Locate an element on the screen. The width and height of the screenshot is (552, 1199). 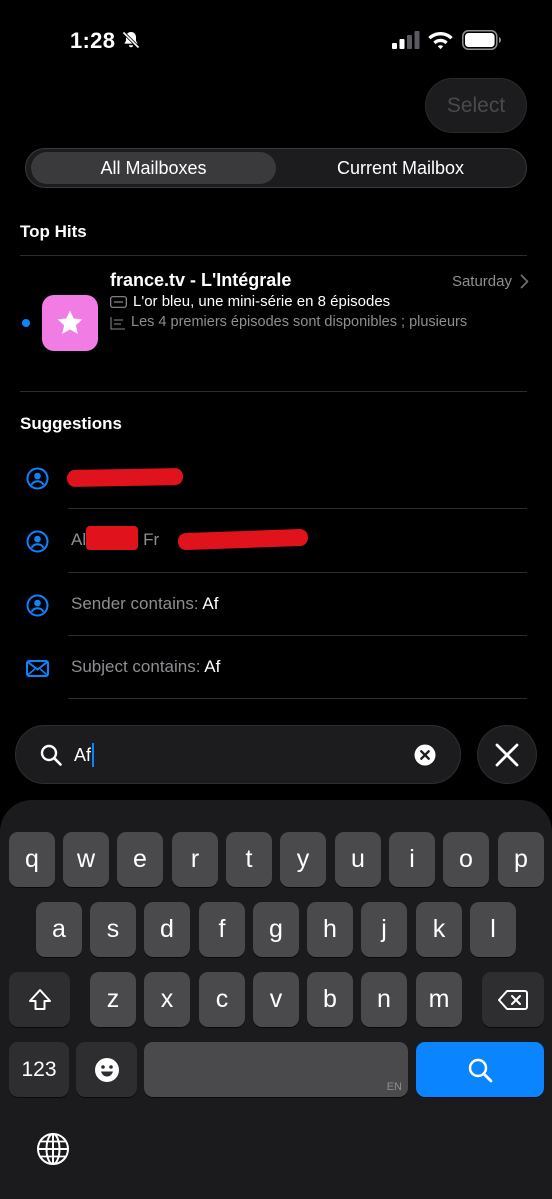
key-d: d is located at coordinates (167, 929).